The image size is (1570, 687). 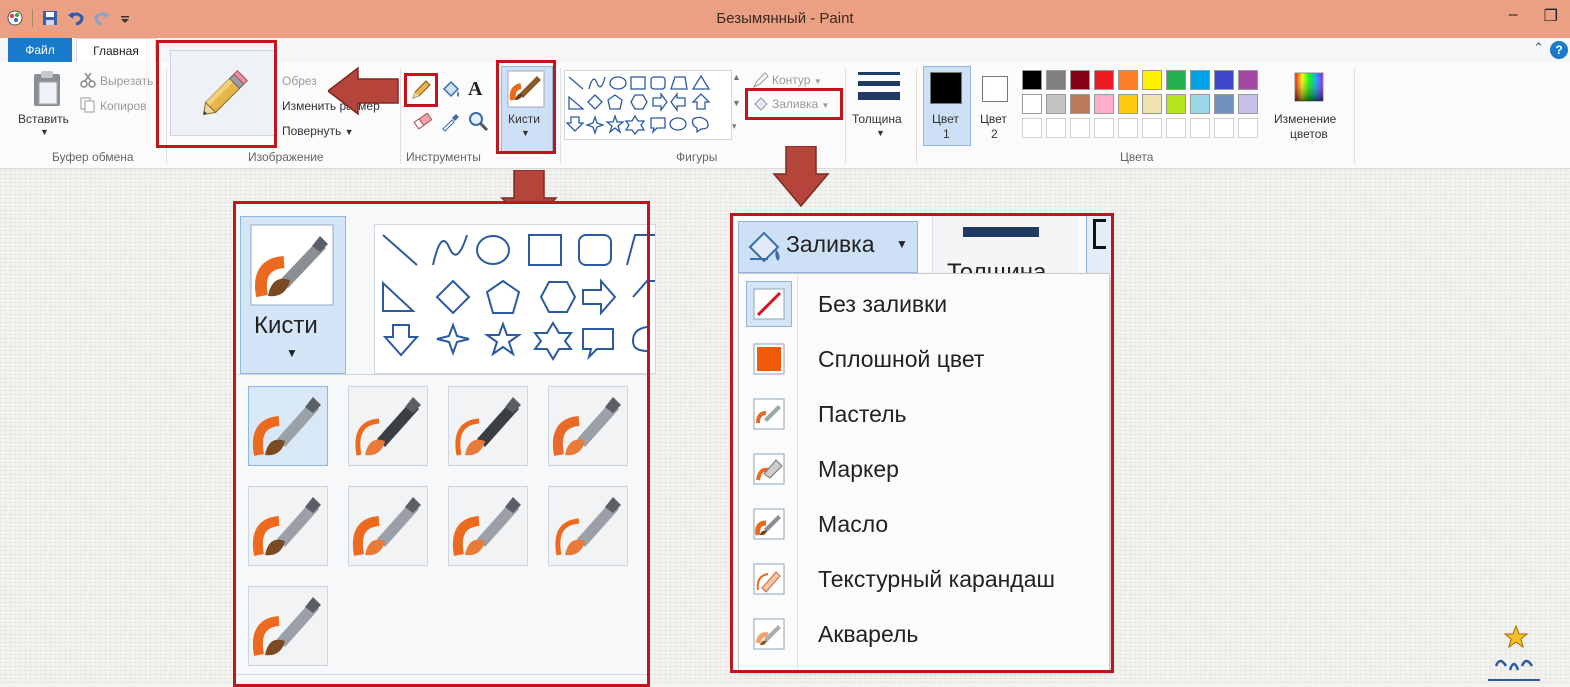 I want to click on edit-colors-label-2: цветов, so click(x=1309, y=134).